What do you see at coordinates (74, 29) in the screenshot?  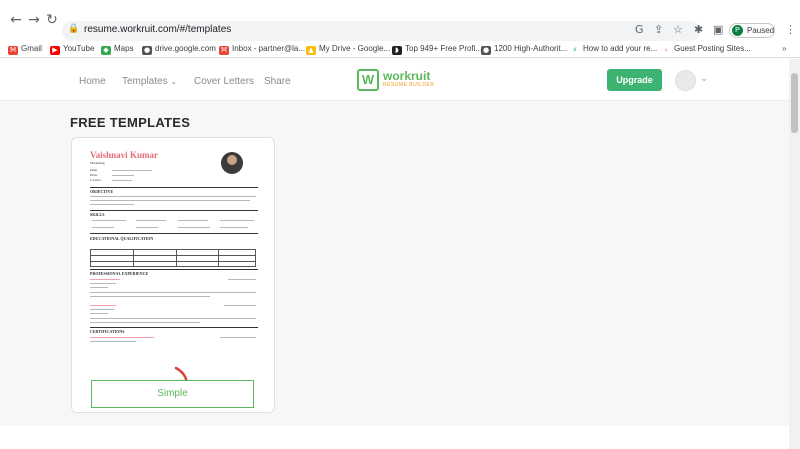 I see `lock-icon: 🔒` at bounding box center [74, 29].